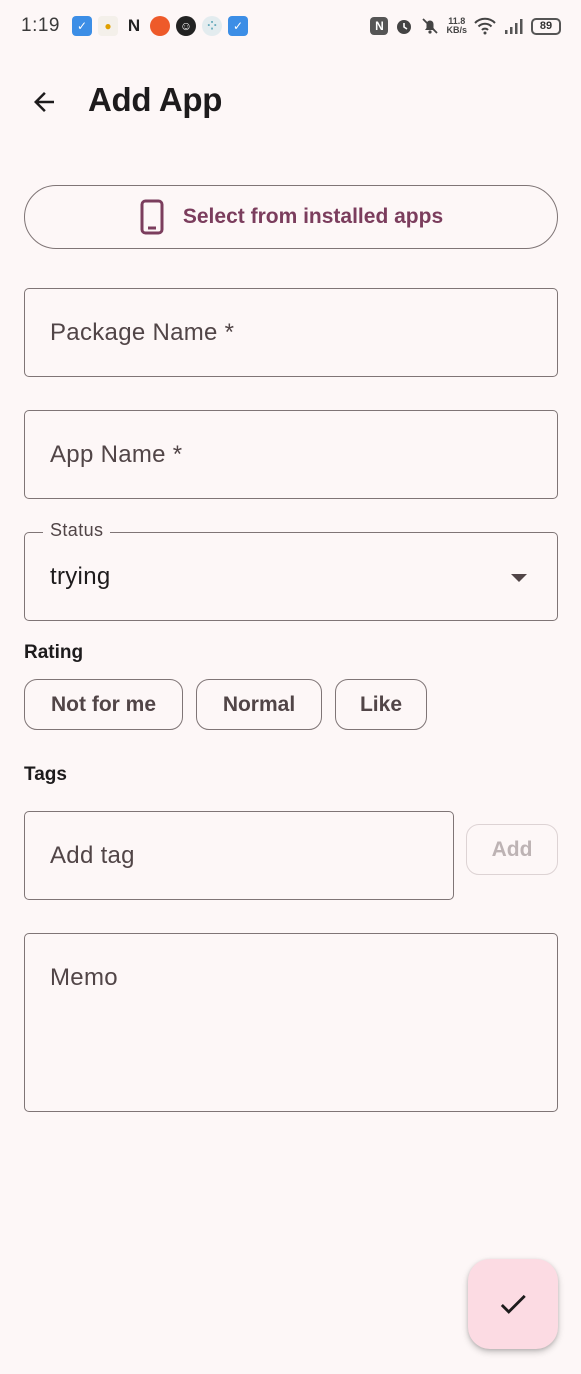 Image resolution: width=581 pixels, height=1374 pixels. Describe the element at coordinates (81, 26) in the screenshot. I see `task-check-icon: ✓` at that location.